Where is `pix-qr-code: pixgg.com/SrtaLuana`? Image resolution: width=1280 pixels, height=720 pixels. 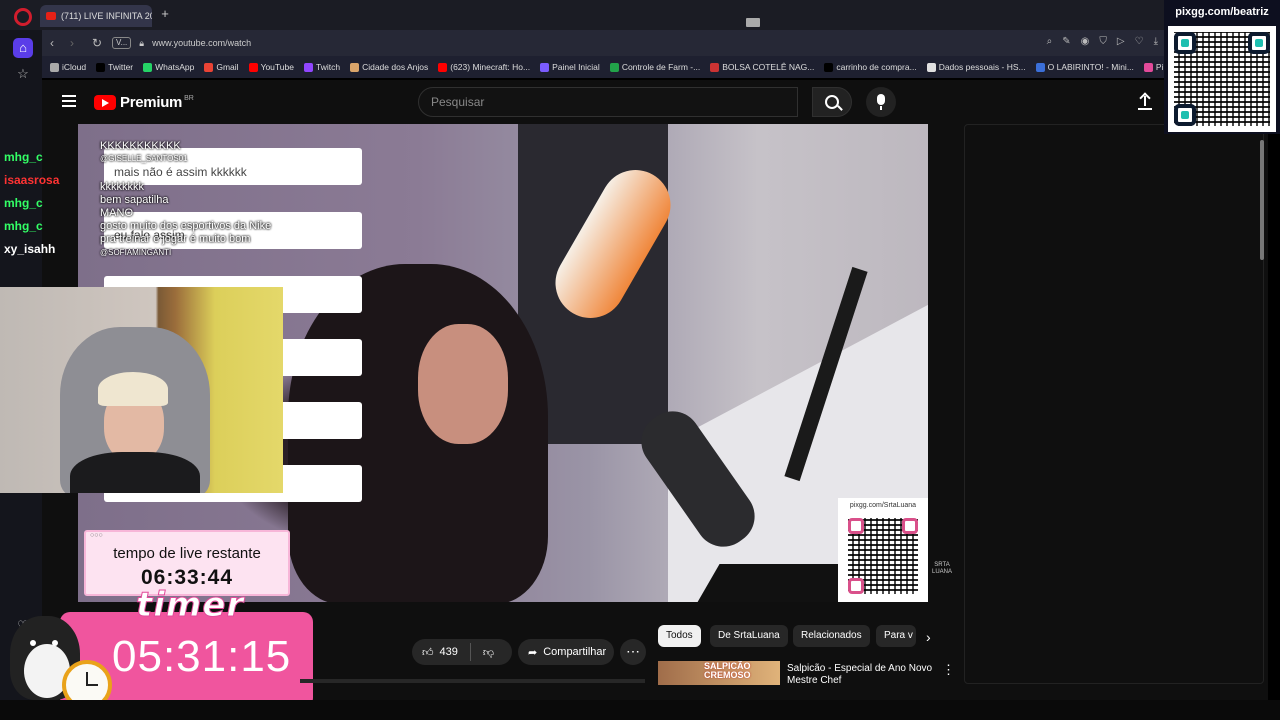 pix-qr-code: pixgg.com/SrtaLuana is located at coordinates (883, 550).